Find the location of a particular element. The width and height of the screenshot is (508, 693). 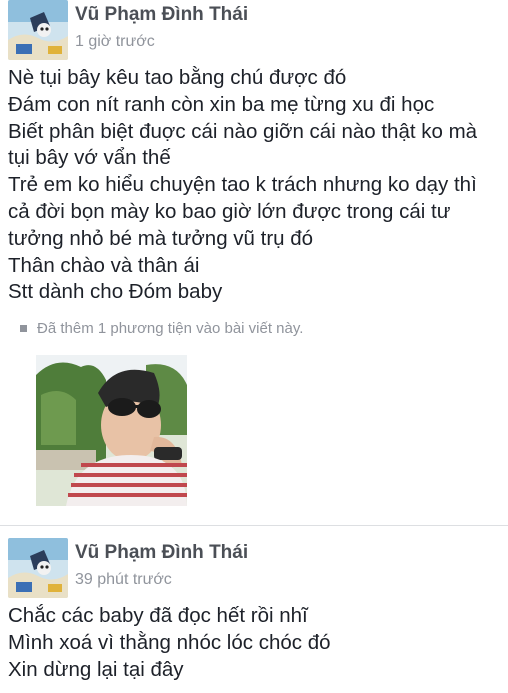

post-line: Stt dành cho Đóm baby is located at coordinates (115, 292).